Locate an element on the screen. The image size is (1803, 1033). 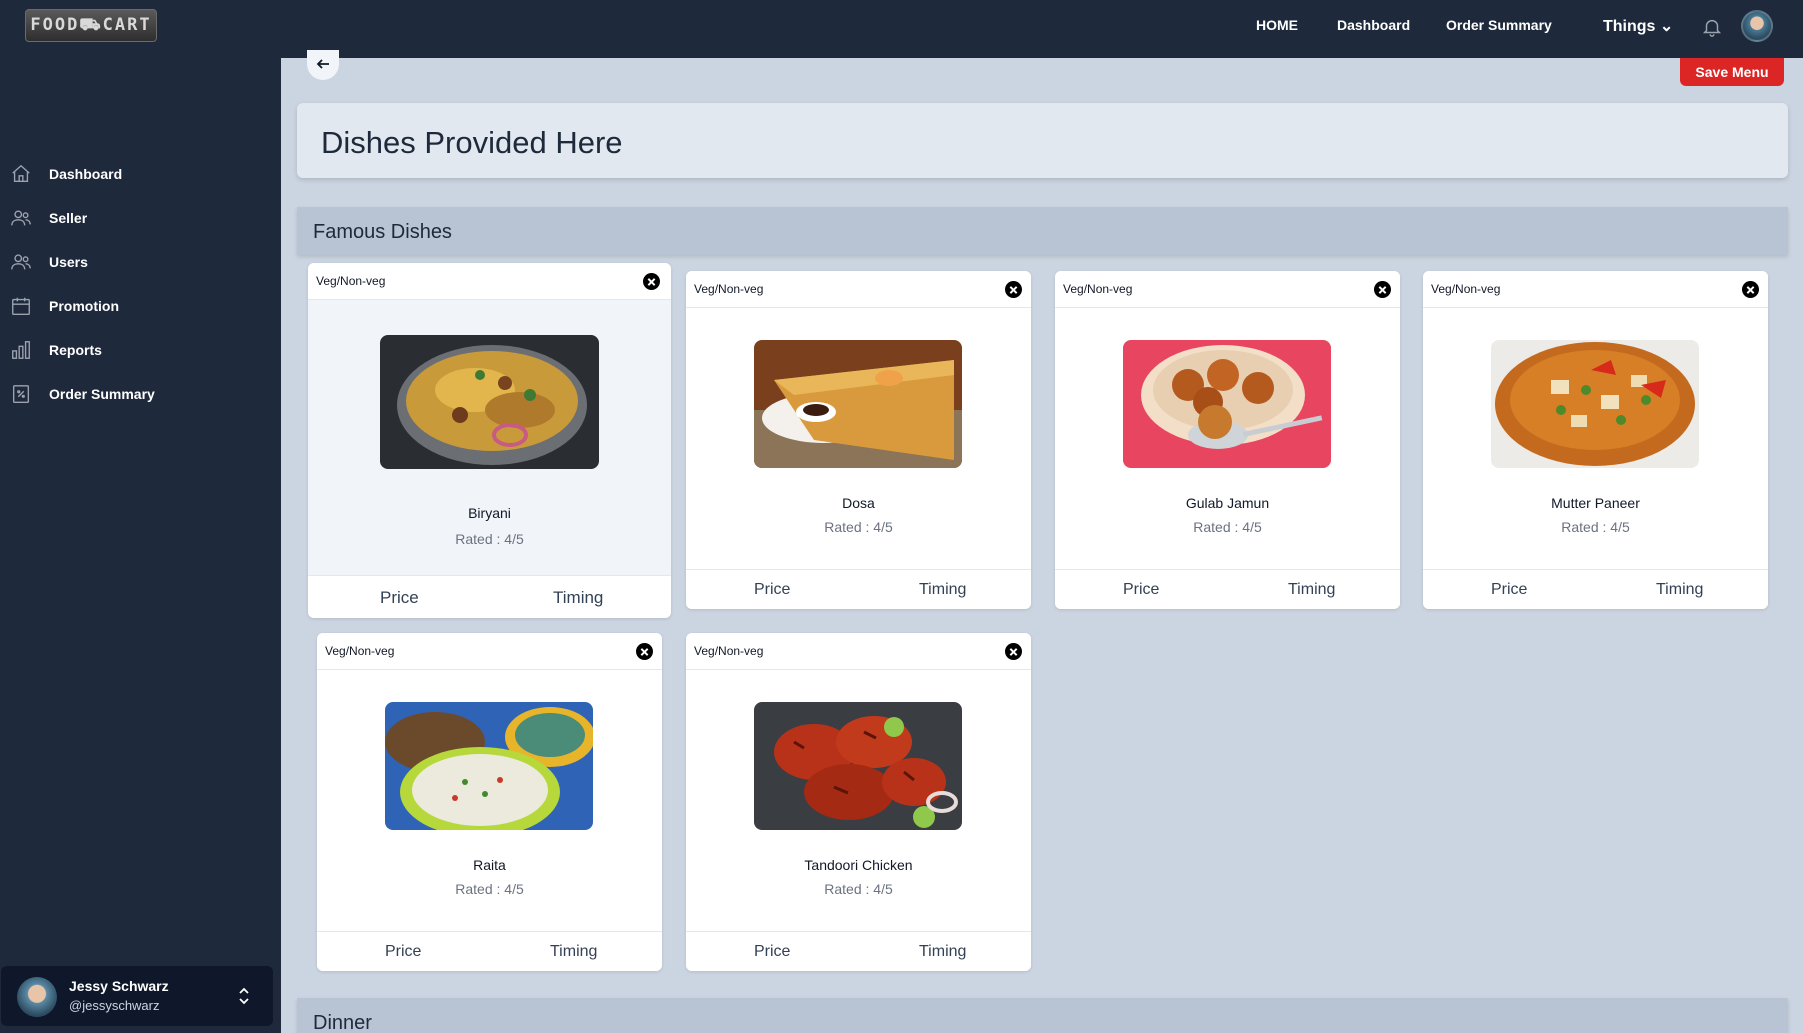
avatar is located at coordinates (37, 997).